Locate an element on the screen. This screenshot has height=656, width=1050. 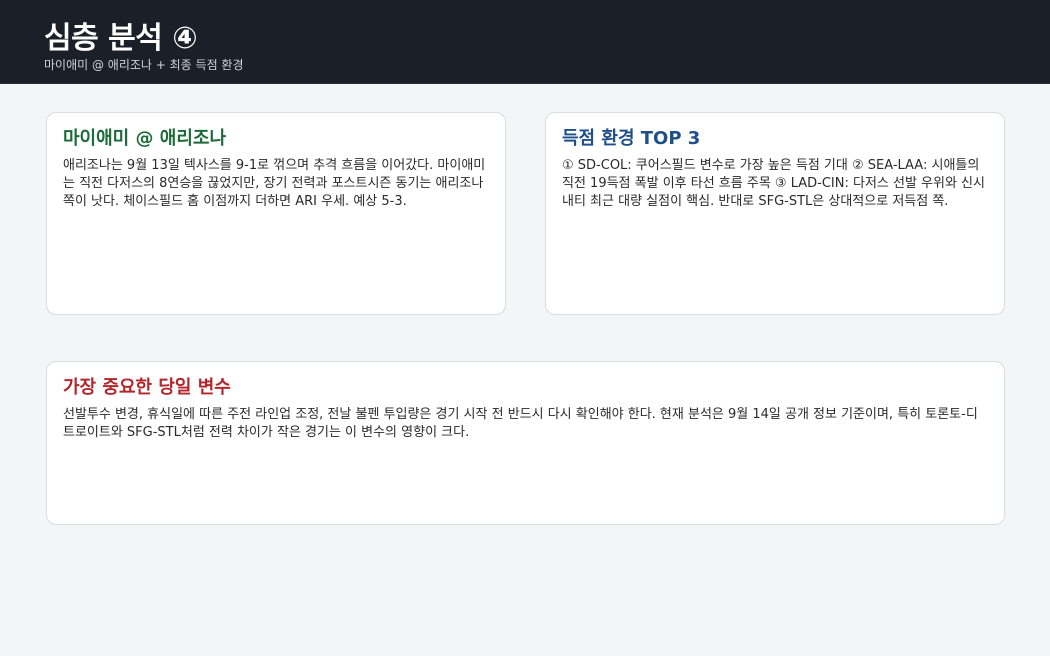
card-title: 가장 중요한 당일 변수 is located at coordinates (147, 387).